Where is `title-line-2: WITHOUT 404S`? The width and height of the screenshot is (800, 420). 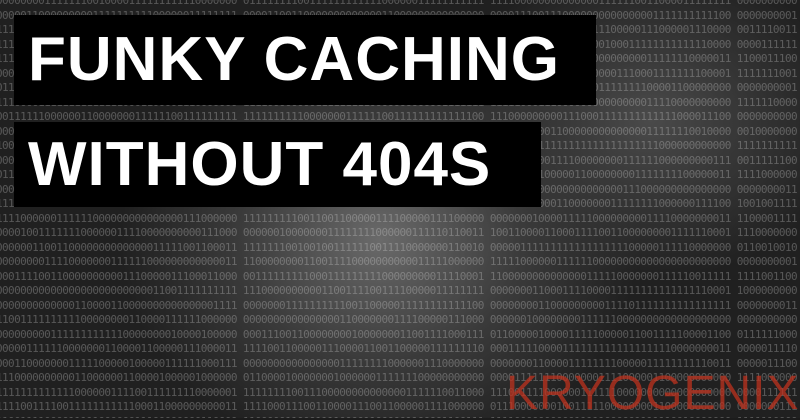
title-line-2: WITHOUT 404S is located at coordinates (277, 164).